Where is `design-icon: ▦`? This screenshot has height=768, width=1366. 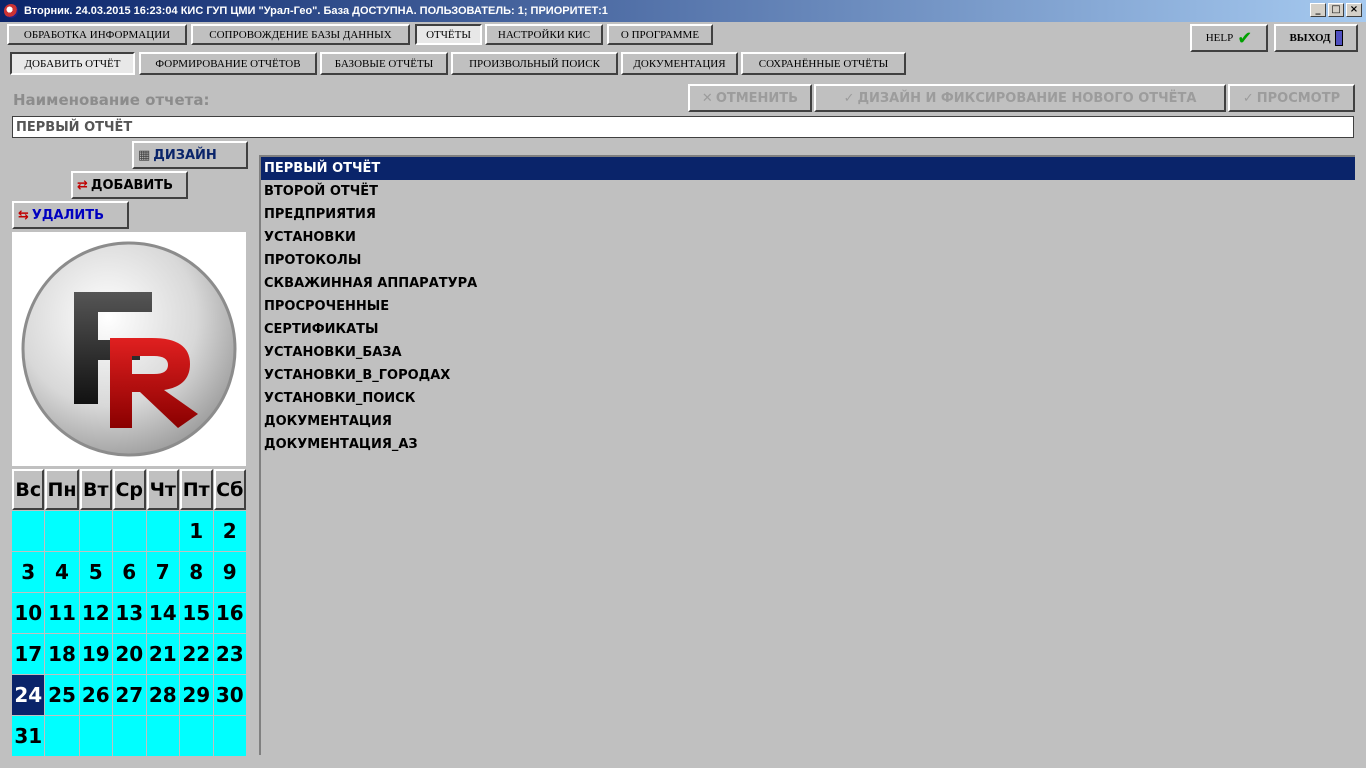 design-icon: ▦ is located at coordinates (144, 155).